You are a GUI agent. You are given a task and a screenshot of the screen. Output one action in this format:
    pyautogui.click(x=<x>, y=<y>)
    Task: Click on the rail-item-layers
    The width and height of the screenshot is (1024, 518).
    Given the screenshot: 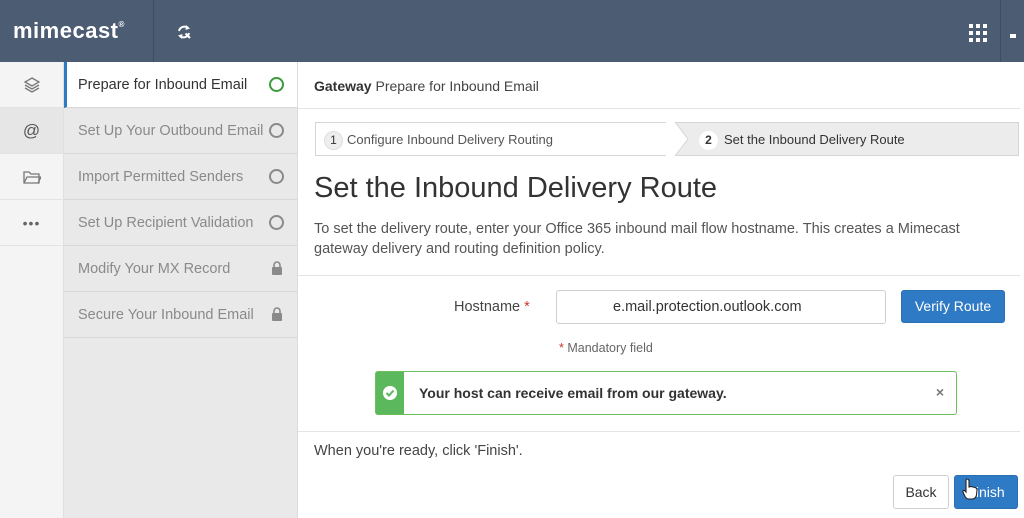 What is the action you would take?
    pyautogui.click(x=31, y=85)
    